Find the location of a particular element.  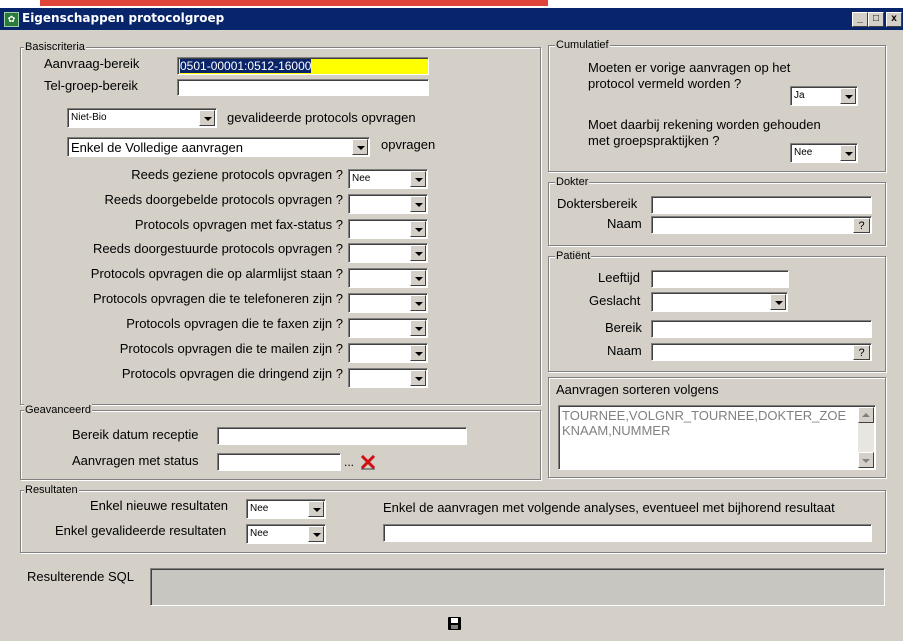

question-label: Protocols opvragen die dringend zijn ? is located at coordinates (232, 373).